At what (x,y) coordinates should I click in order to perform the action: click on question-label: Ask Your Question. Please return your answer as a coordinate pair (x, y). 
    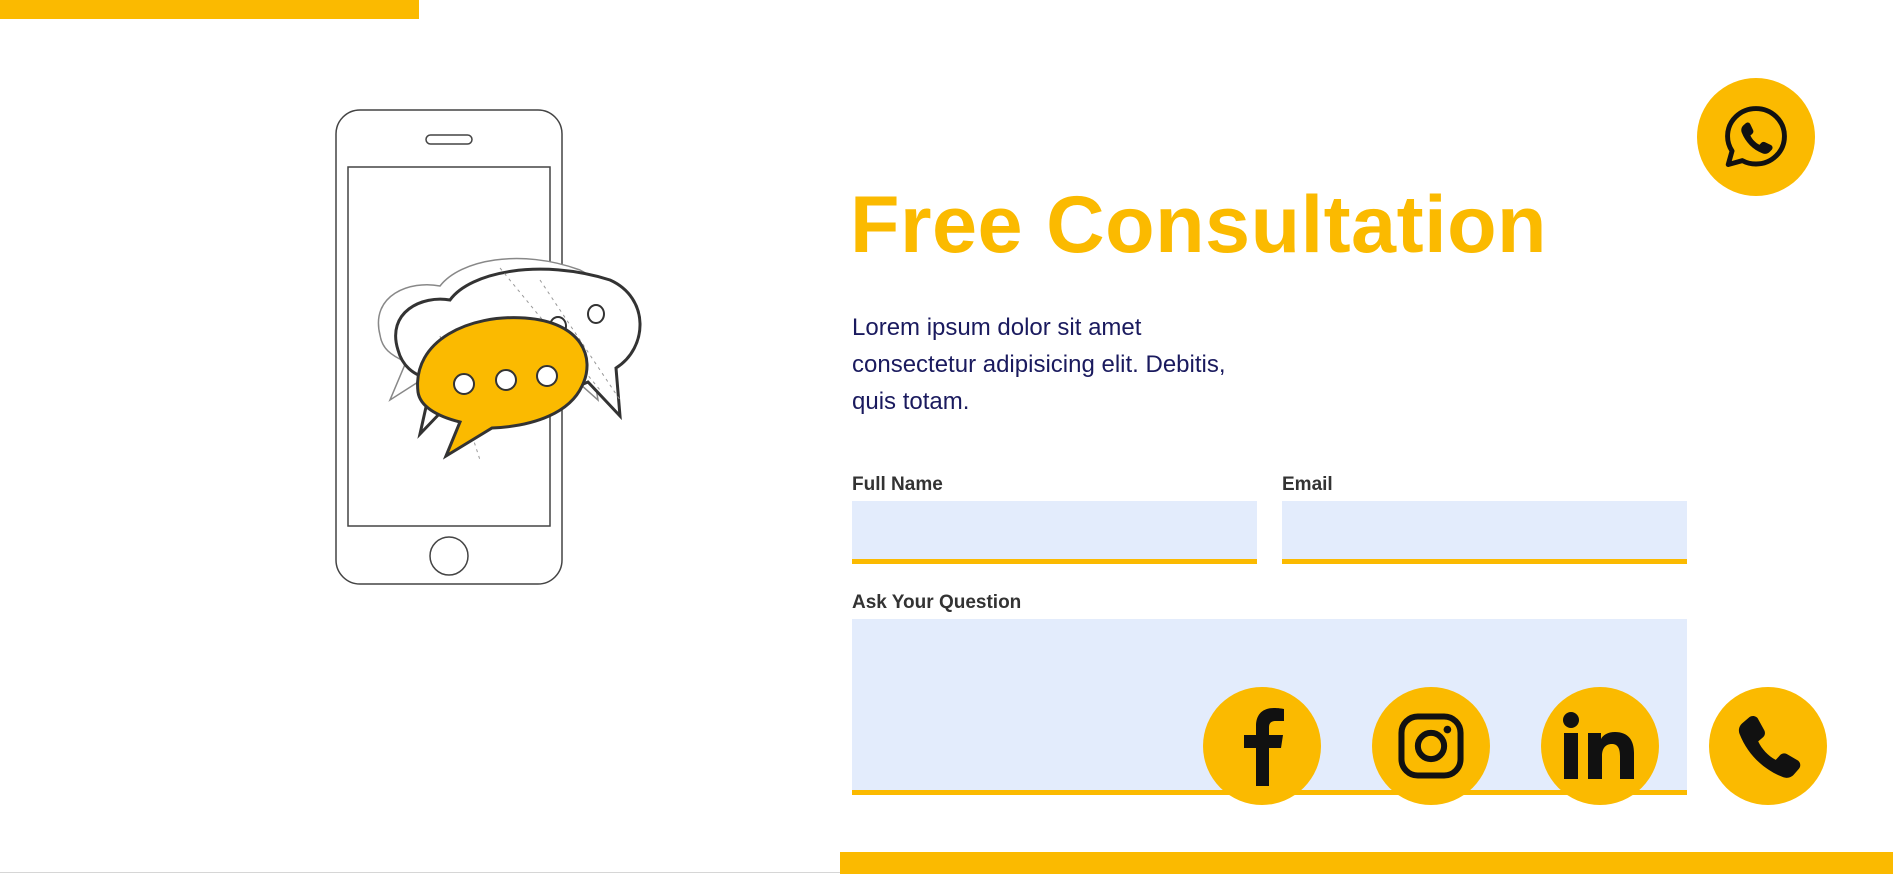
    Looking at the image, I should click on (937, 602).